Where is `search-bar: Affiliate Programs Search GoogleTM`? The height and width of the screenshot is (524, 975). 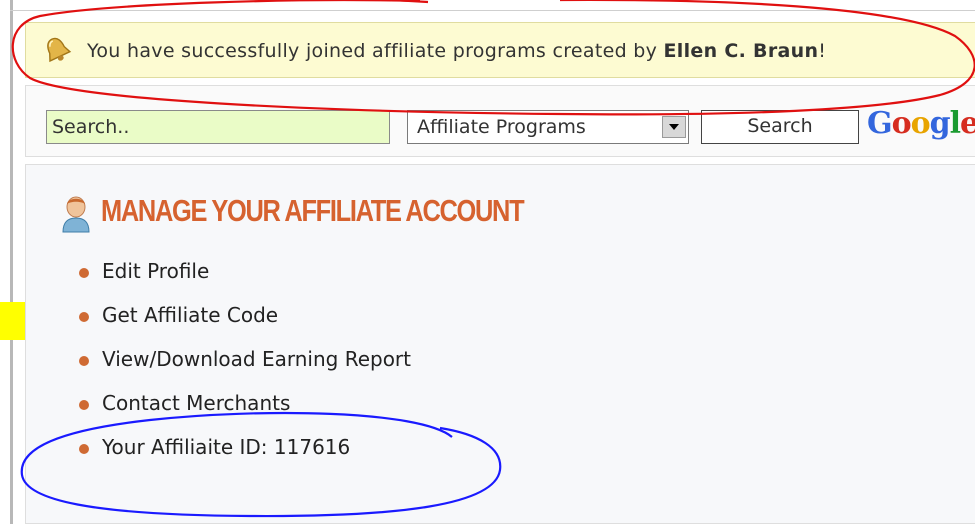 search-bar: Affiliate Programs Search GoogleTM is located at coordinates (500, 121).